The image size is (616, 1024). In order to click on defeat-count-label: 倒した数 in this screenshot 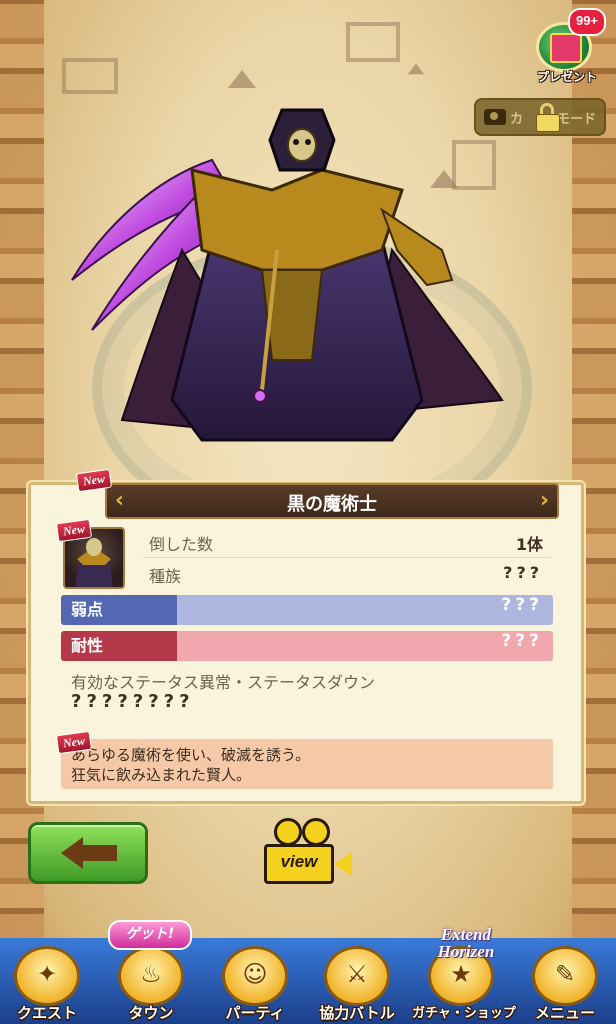, I will do `click(181, 544)`.